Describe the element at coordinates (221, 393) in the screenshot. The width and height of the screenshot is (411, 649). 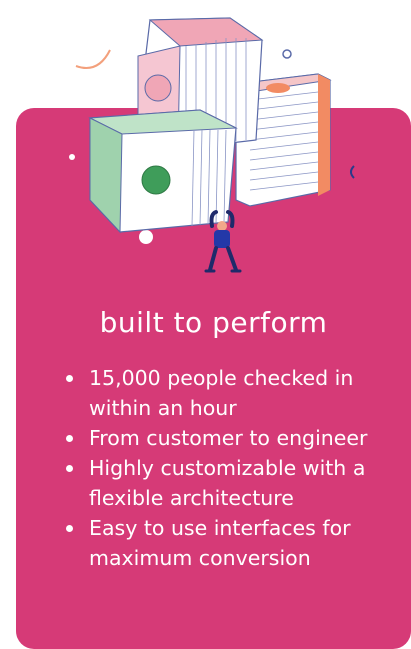
I see `feature-text: 15,000 people checked in within an hour` at that location.